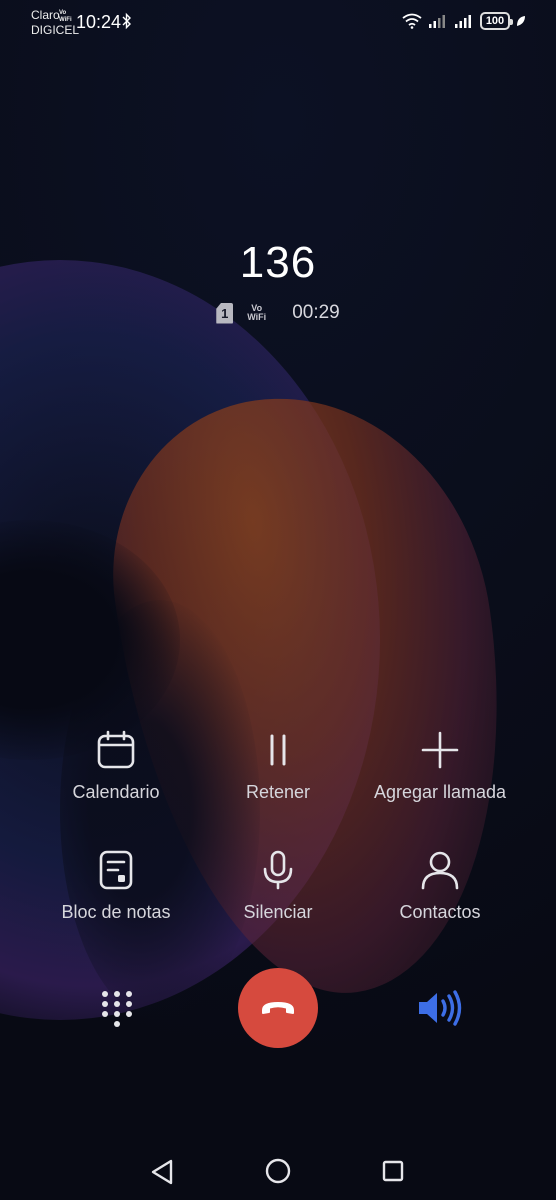  What do you see at coordinates (99, 22) in the screenshot?
I see `status-time: 10:24` at bounding box center [99, 22].